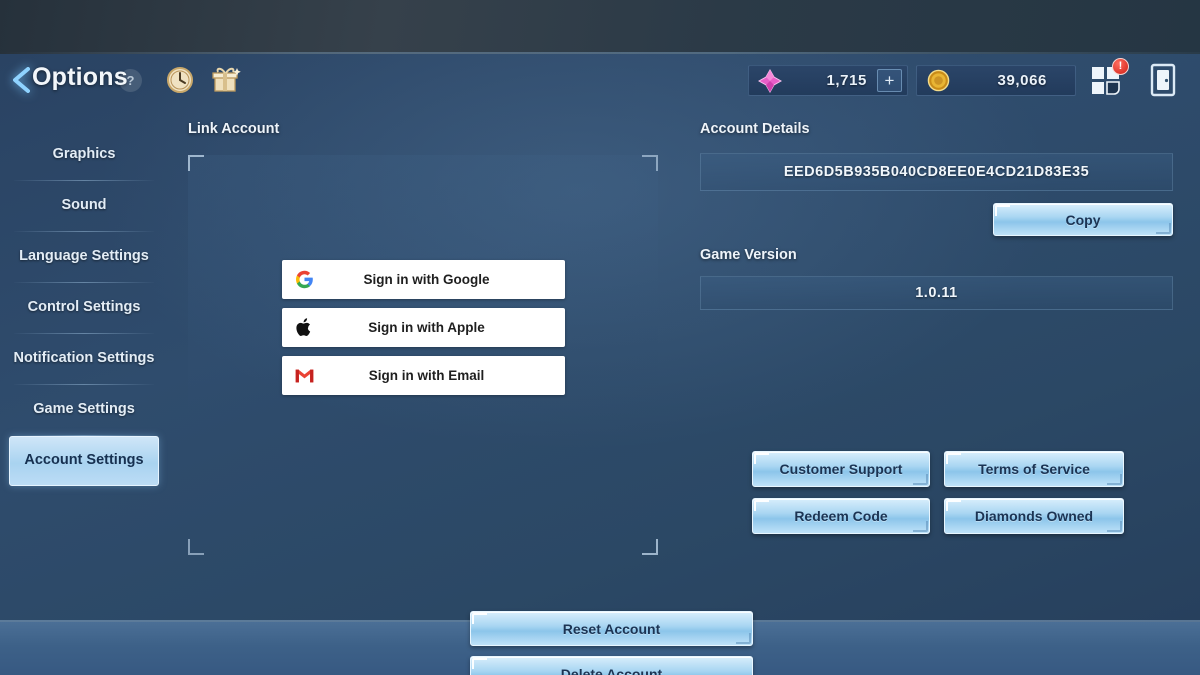 This screenshot has width=1200, height=675. Describe the element at coordinates (841, 516) in the screenshot. I see `redeem-code-button: Redeem Code` at that location.